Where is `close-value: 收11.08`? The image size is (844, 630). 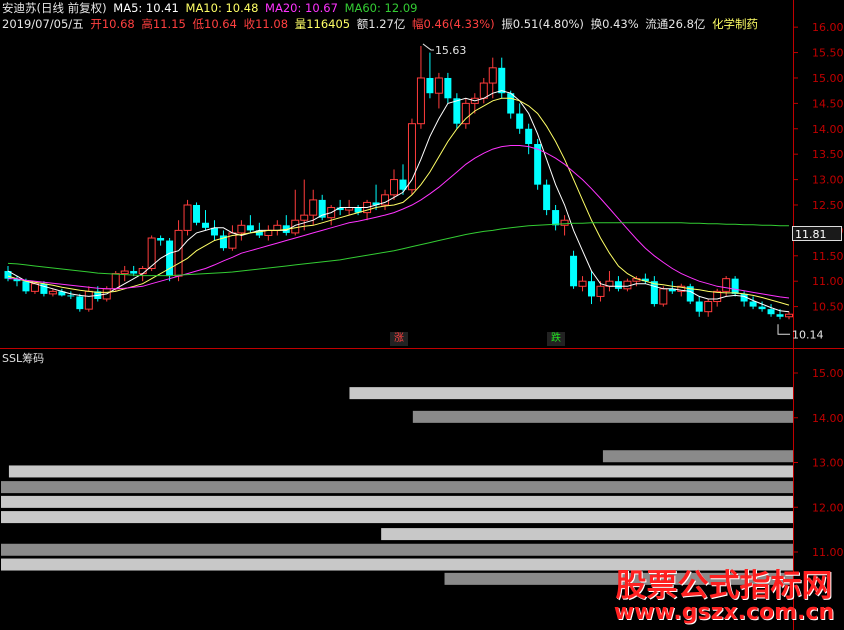
close-value: 收11.08 is located at coordinates (266, 24).